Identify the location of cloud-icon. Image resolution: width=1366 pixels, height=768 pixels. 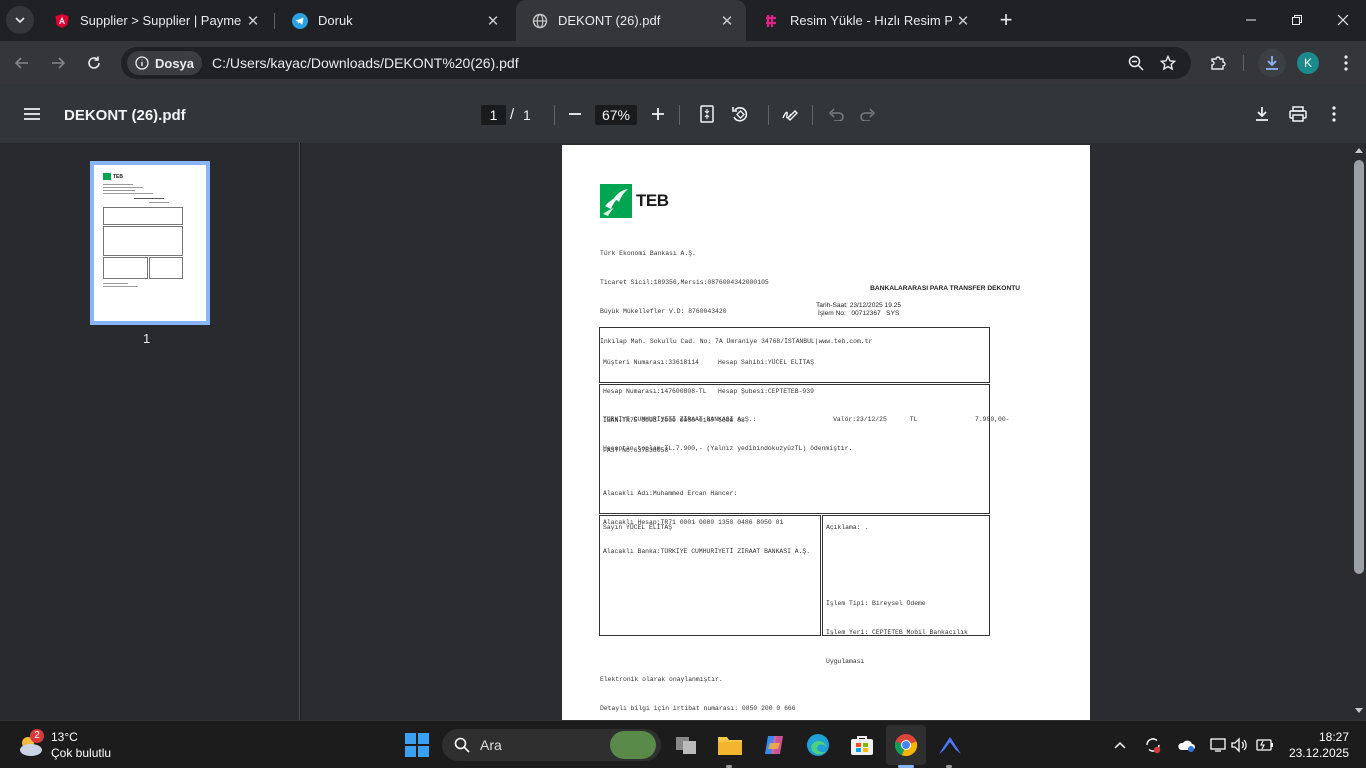
(1186, 746).